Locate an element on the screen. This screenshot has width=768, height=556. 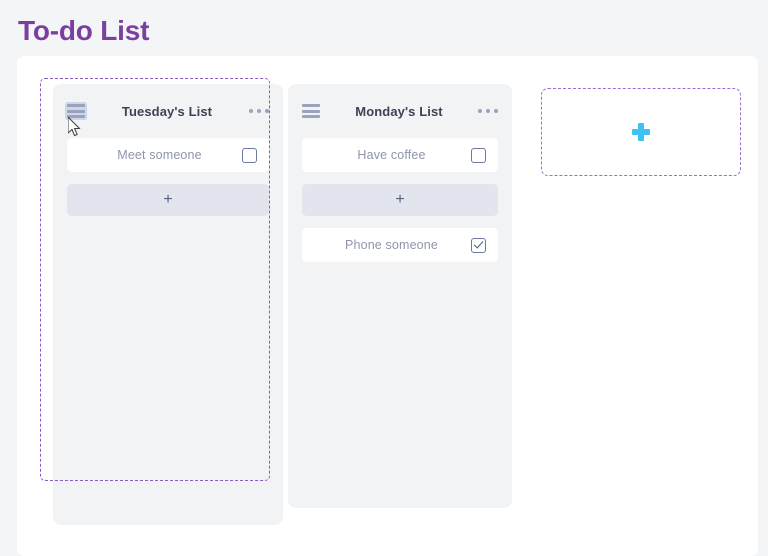
column-title: Monday's List is located at coordinates (399, 111).